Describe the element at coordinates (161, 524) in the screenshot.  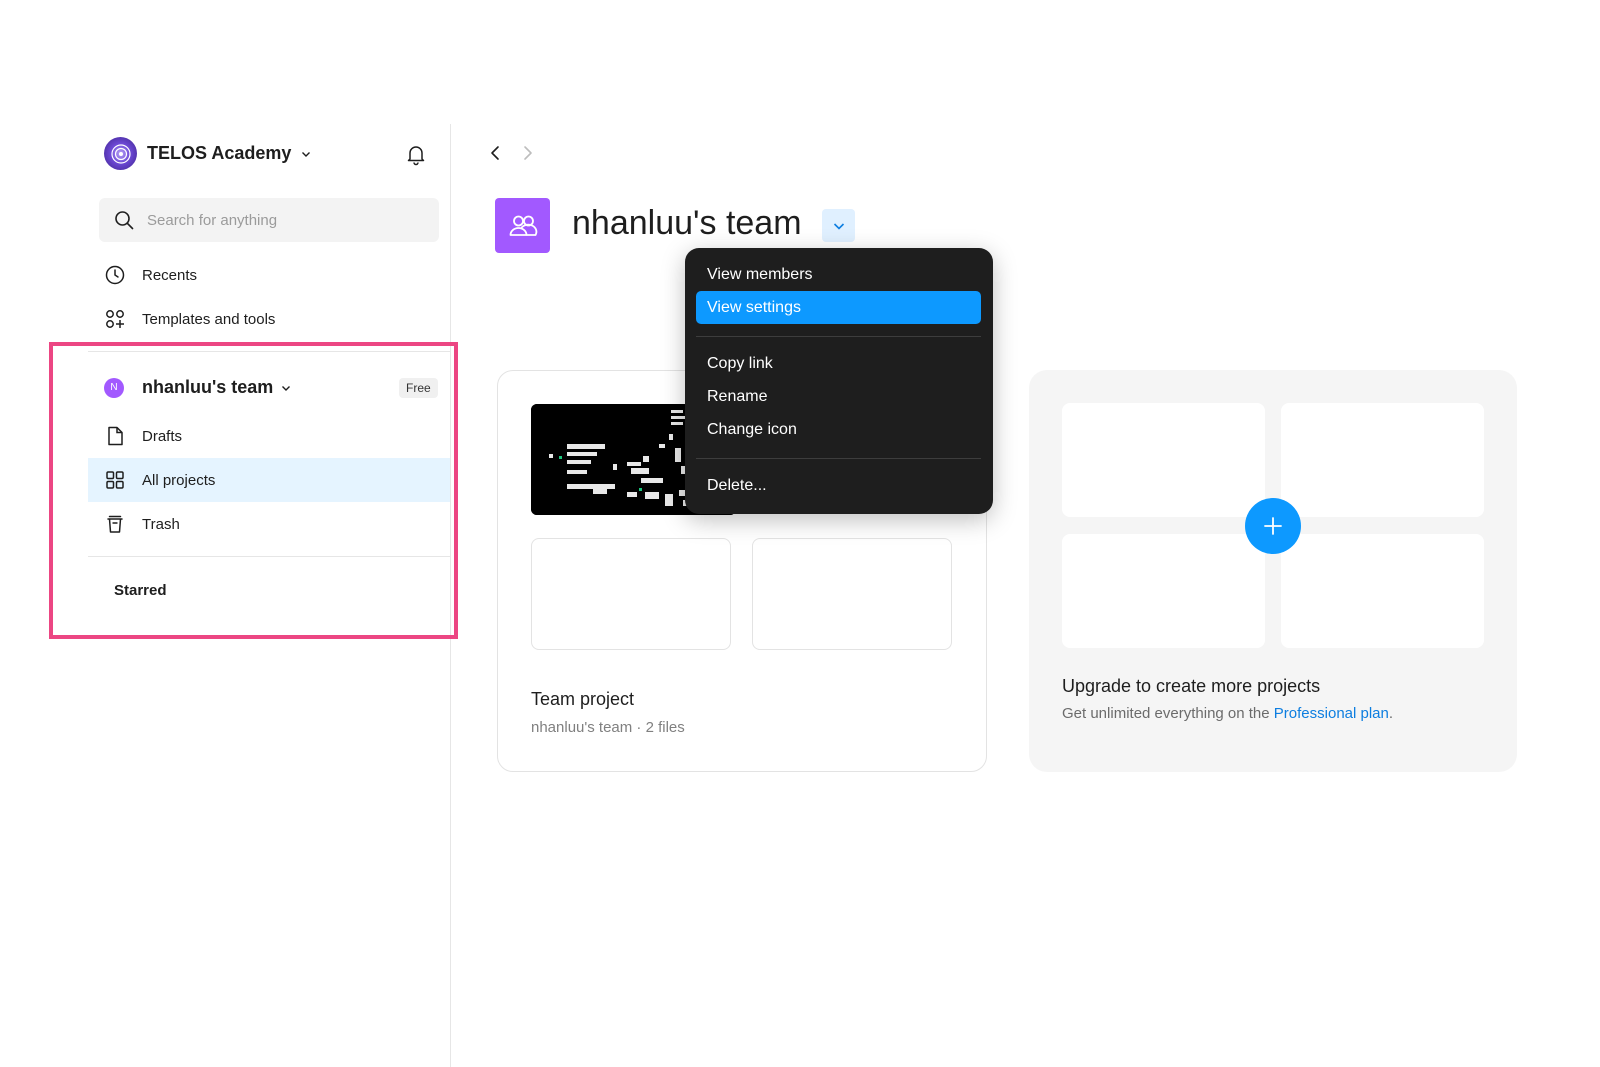
I see `sidebar-item-label: Trash` at that location.